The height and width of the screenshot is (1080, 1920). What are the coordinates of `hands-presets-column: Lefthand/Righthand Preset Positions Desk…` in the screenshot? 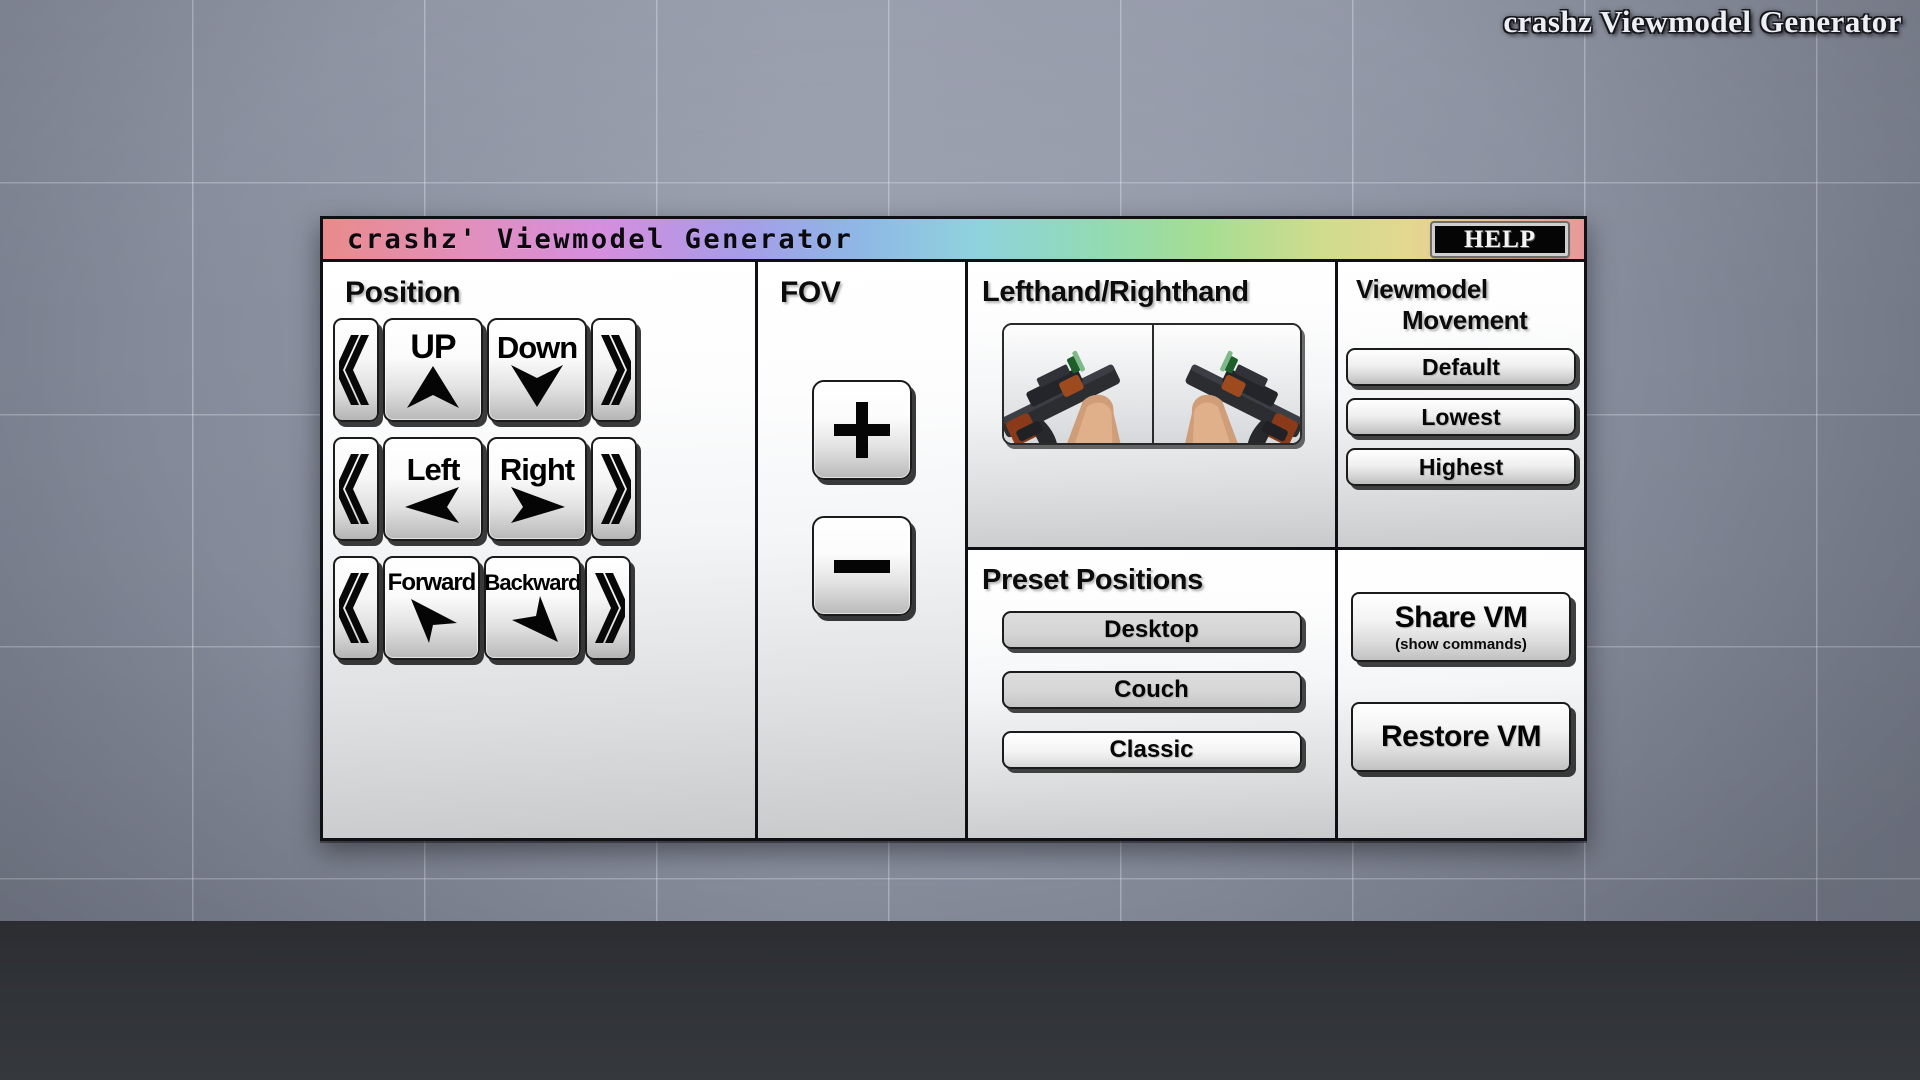 It's located at (1153, 550).